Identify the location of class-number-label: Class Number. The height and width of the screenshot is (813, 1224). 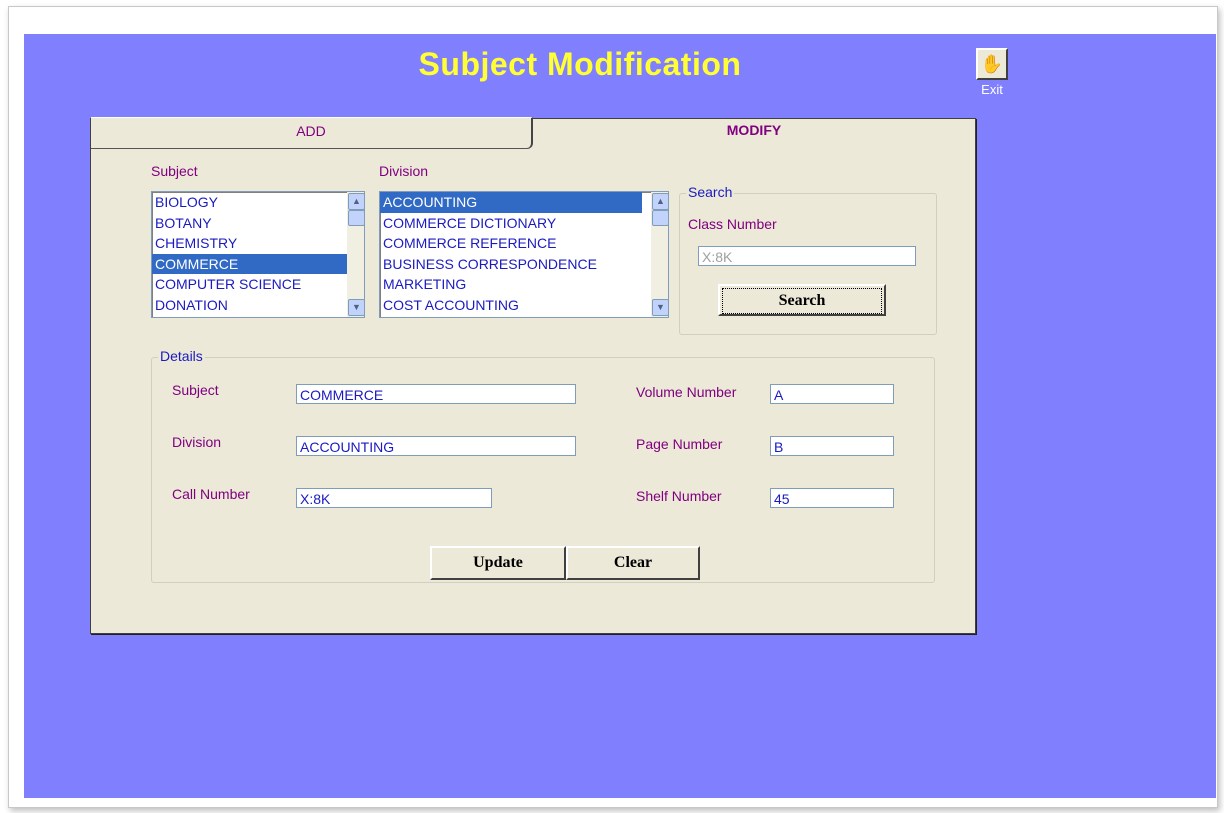
(732, 224).